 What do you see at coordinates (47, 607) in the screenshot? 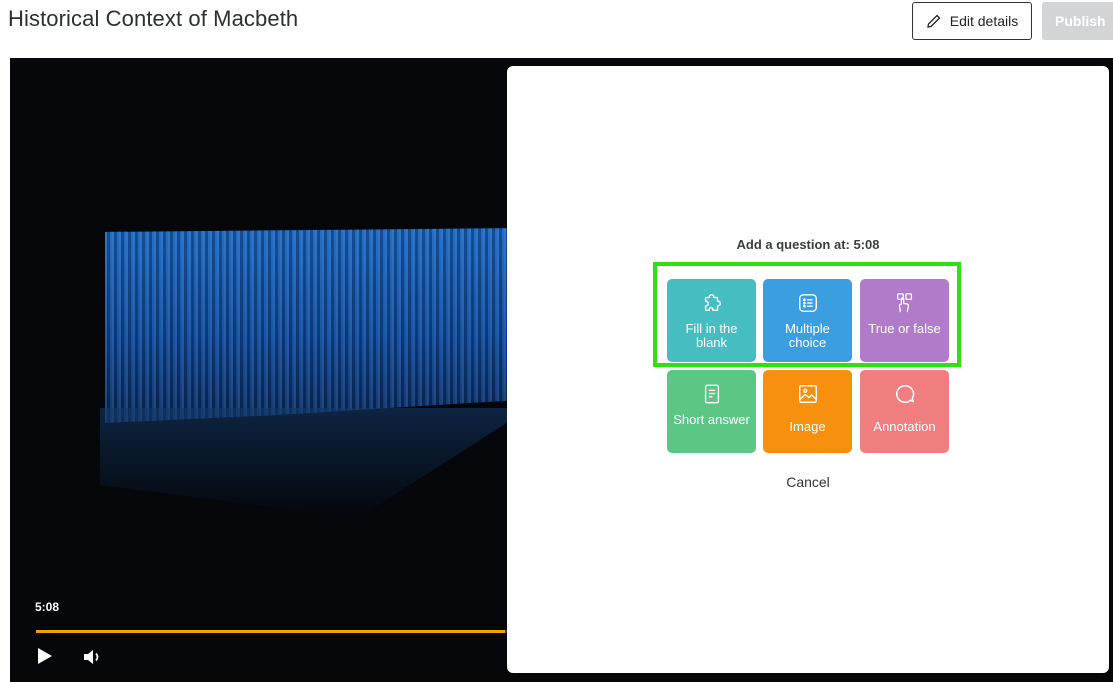
I see `current-time: 5:08` at bounding box center [47, 607].